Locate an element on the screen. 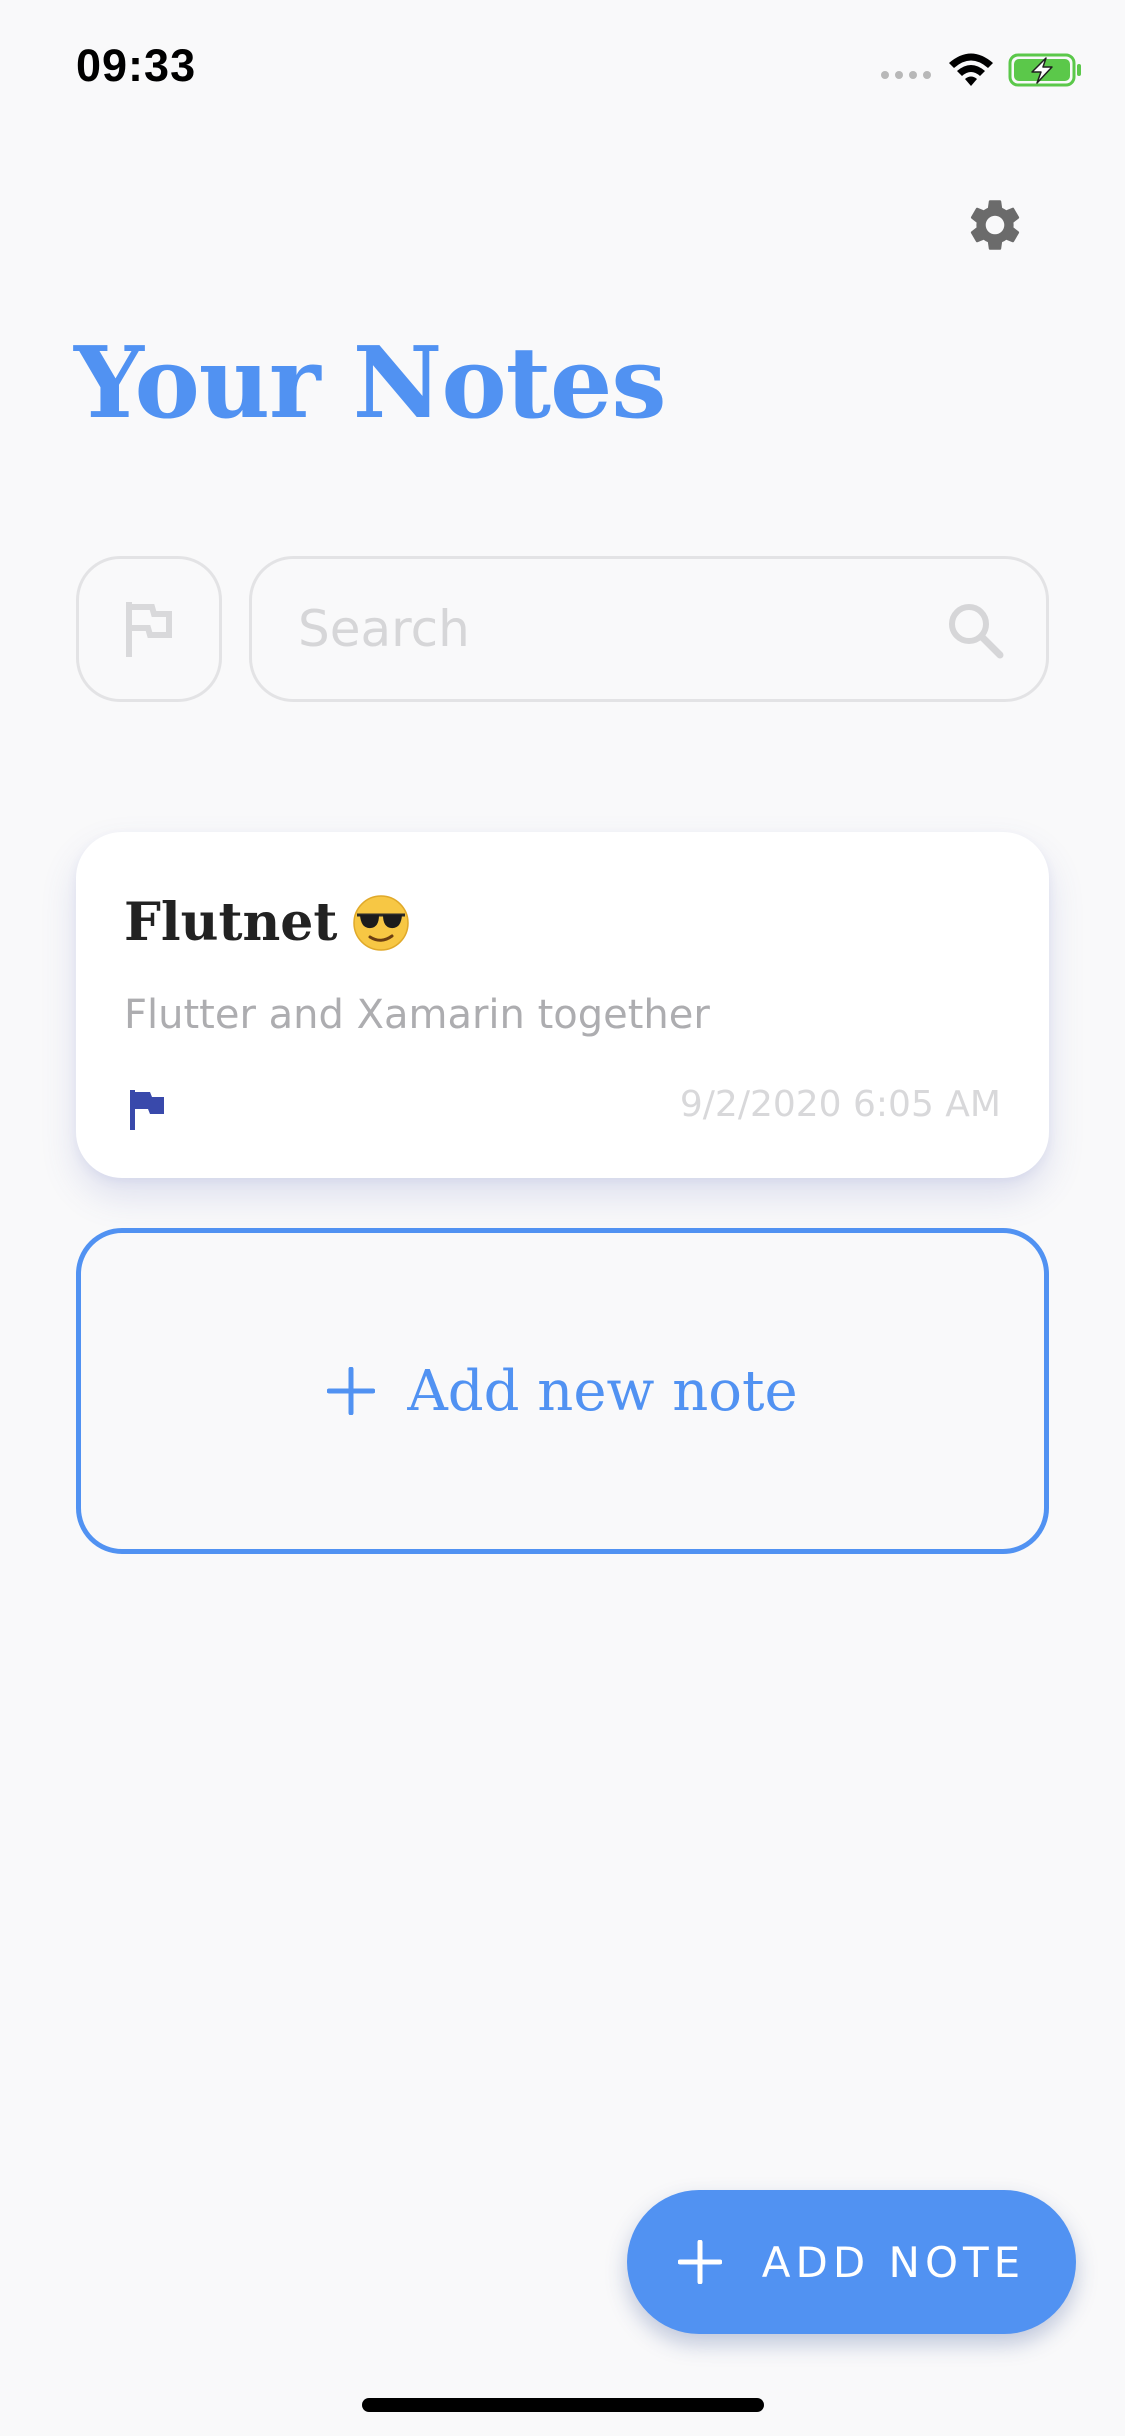 The height and width of the screenshot is (2436, 1125). signal-icon is located at coordinates (906, 75).